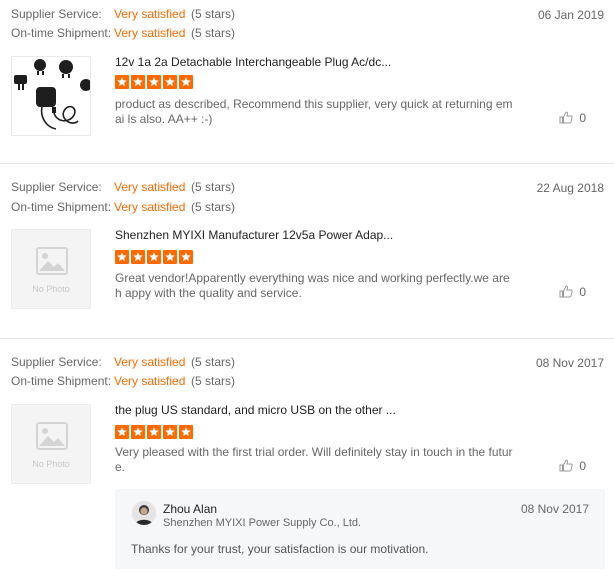 The width and height of the screenshot is (614, 583). Describe the element at coordinates (570, 15) in the screenshot. I see `review-date: 06 Jan 2019` at that location.